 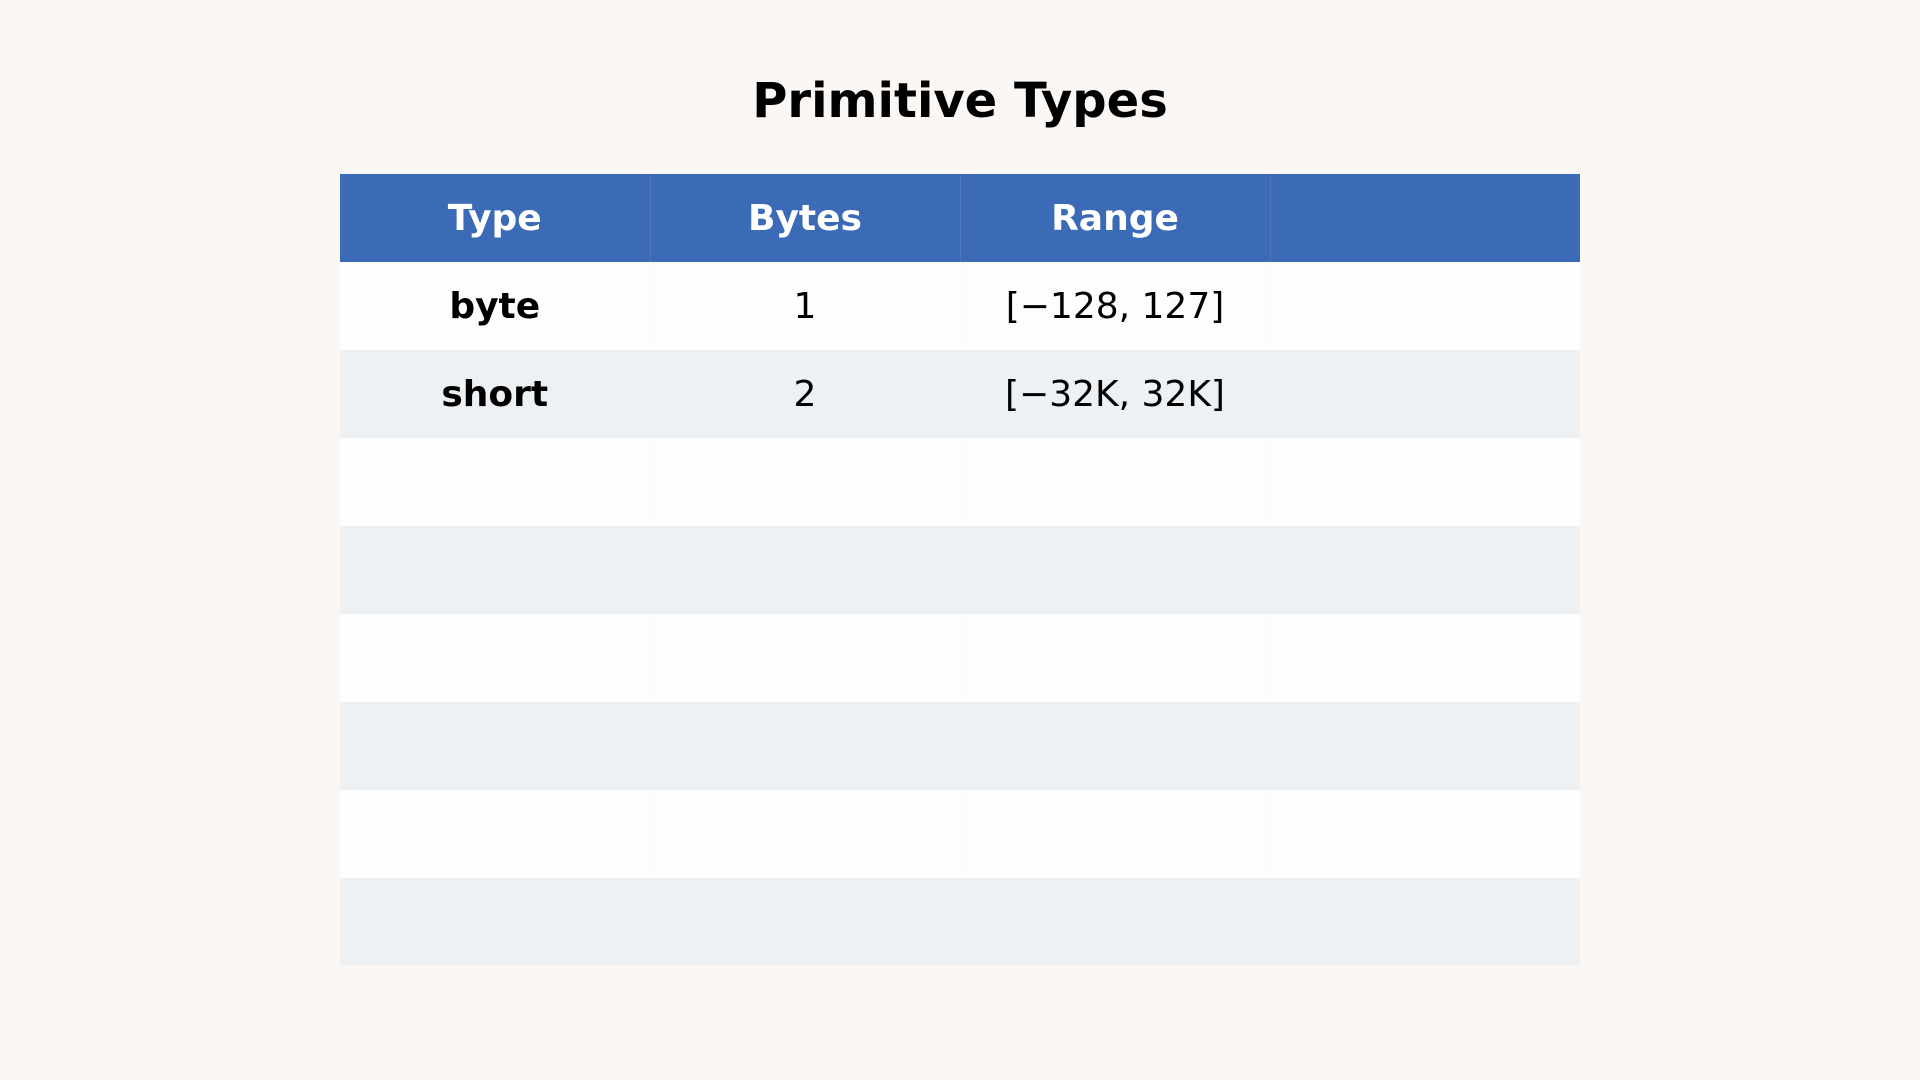 What do you see at coordinates (1115, 306) in the screenshot?
I see `cell-range: [−128, 127]` at bounding box center [1115, 306].